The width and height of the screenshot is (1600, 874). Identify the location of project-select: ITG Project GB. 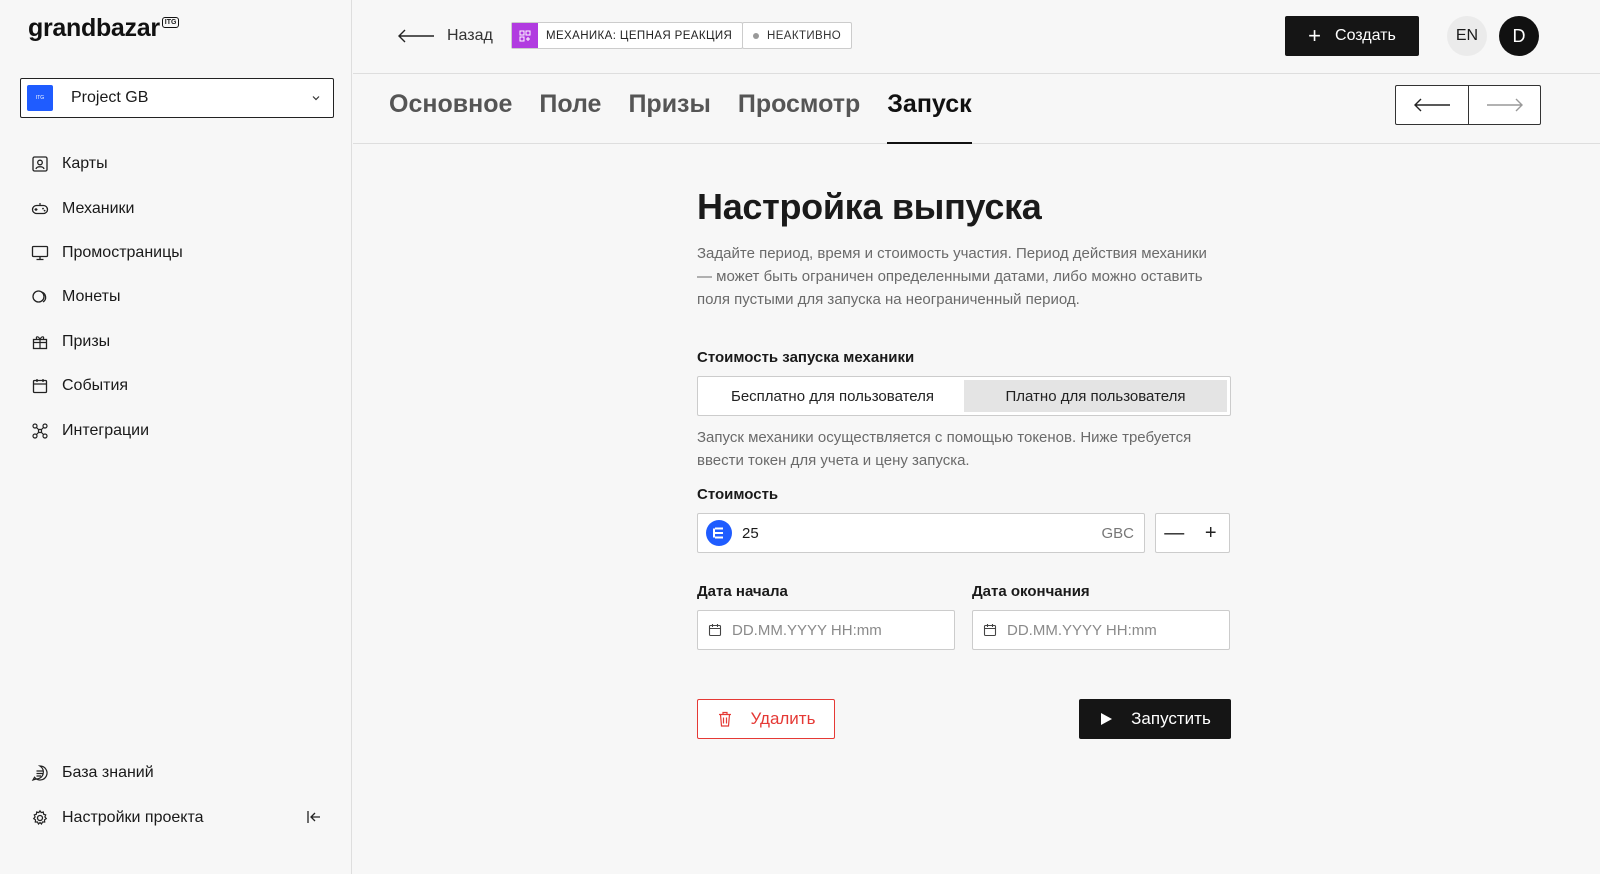
(177, 98).